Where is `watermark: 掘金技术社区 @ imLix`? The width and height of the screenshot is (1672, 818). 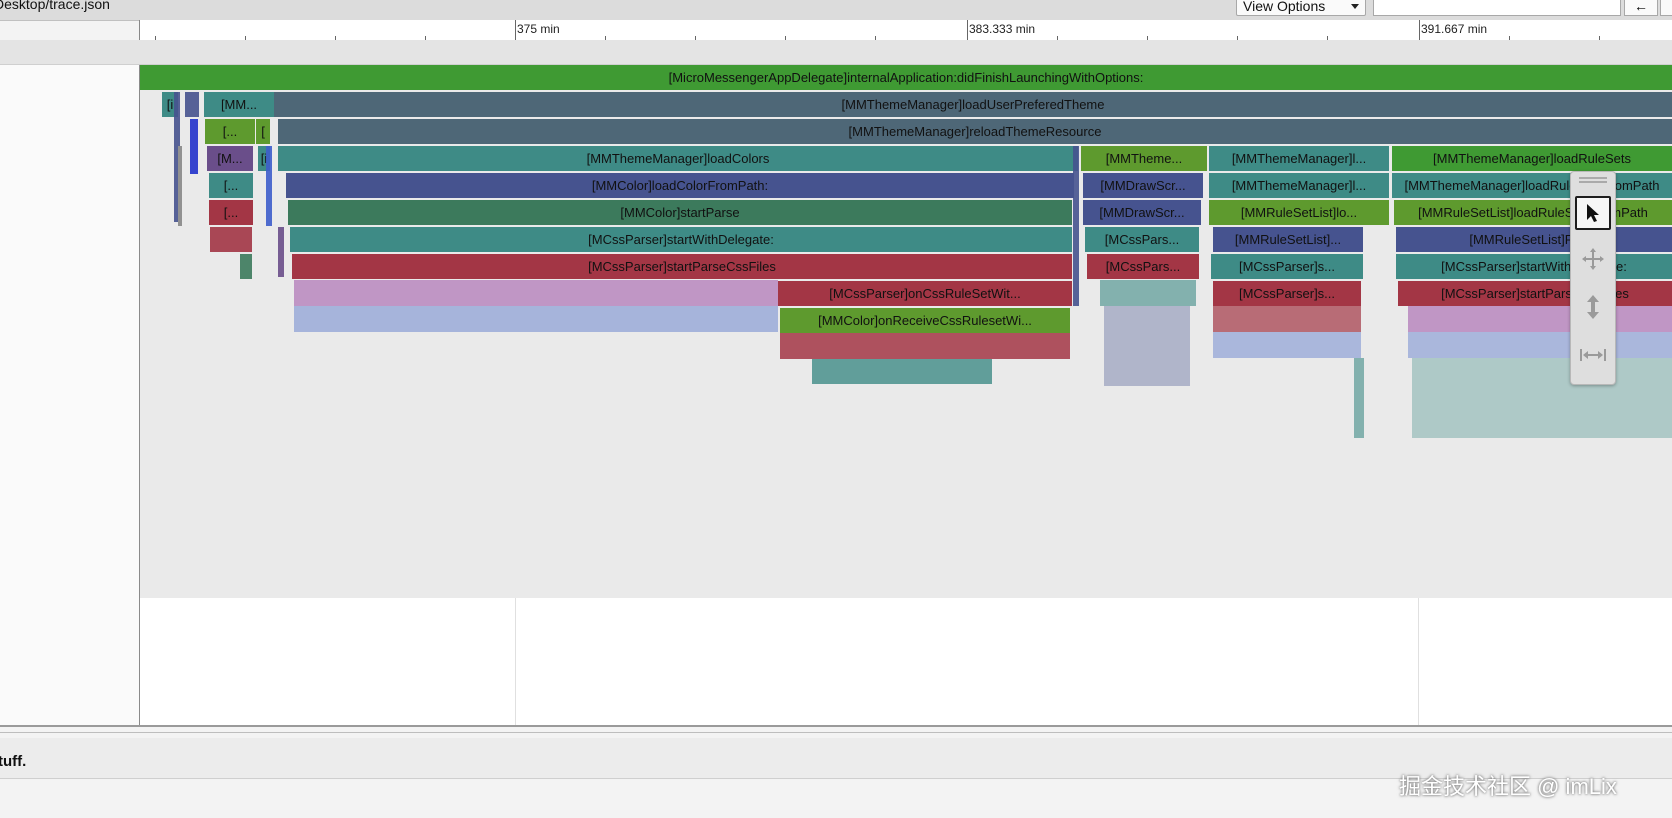 watermark: 掘金技术社区 @ imLix is located at coordinates (1508, 786).